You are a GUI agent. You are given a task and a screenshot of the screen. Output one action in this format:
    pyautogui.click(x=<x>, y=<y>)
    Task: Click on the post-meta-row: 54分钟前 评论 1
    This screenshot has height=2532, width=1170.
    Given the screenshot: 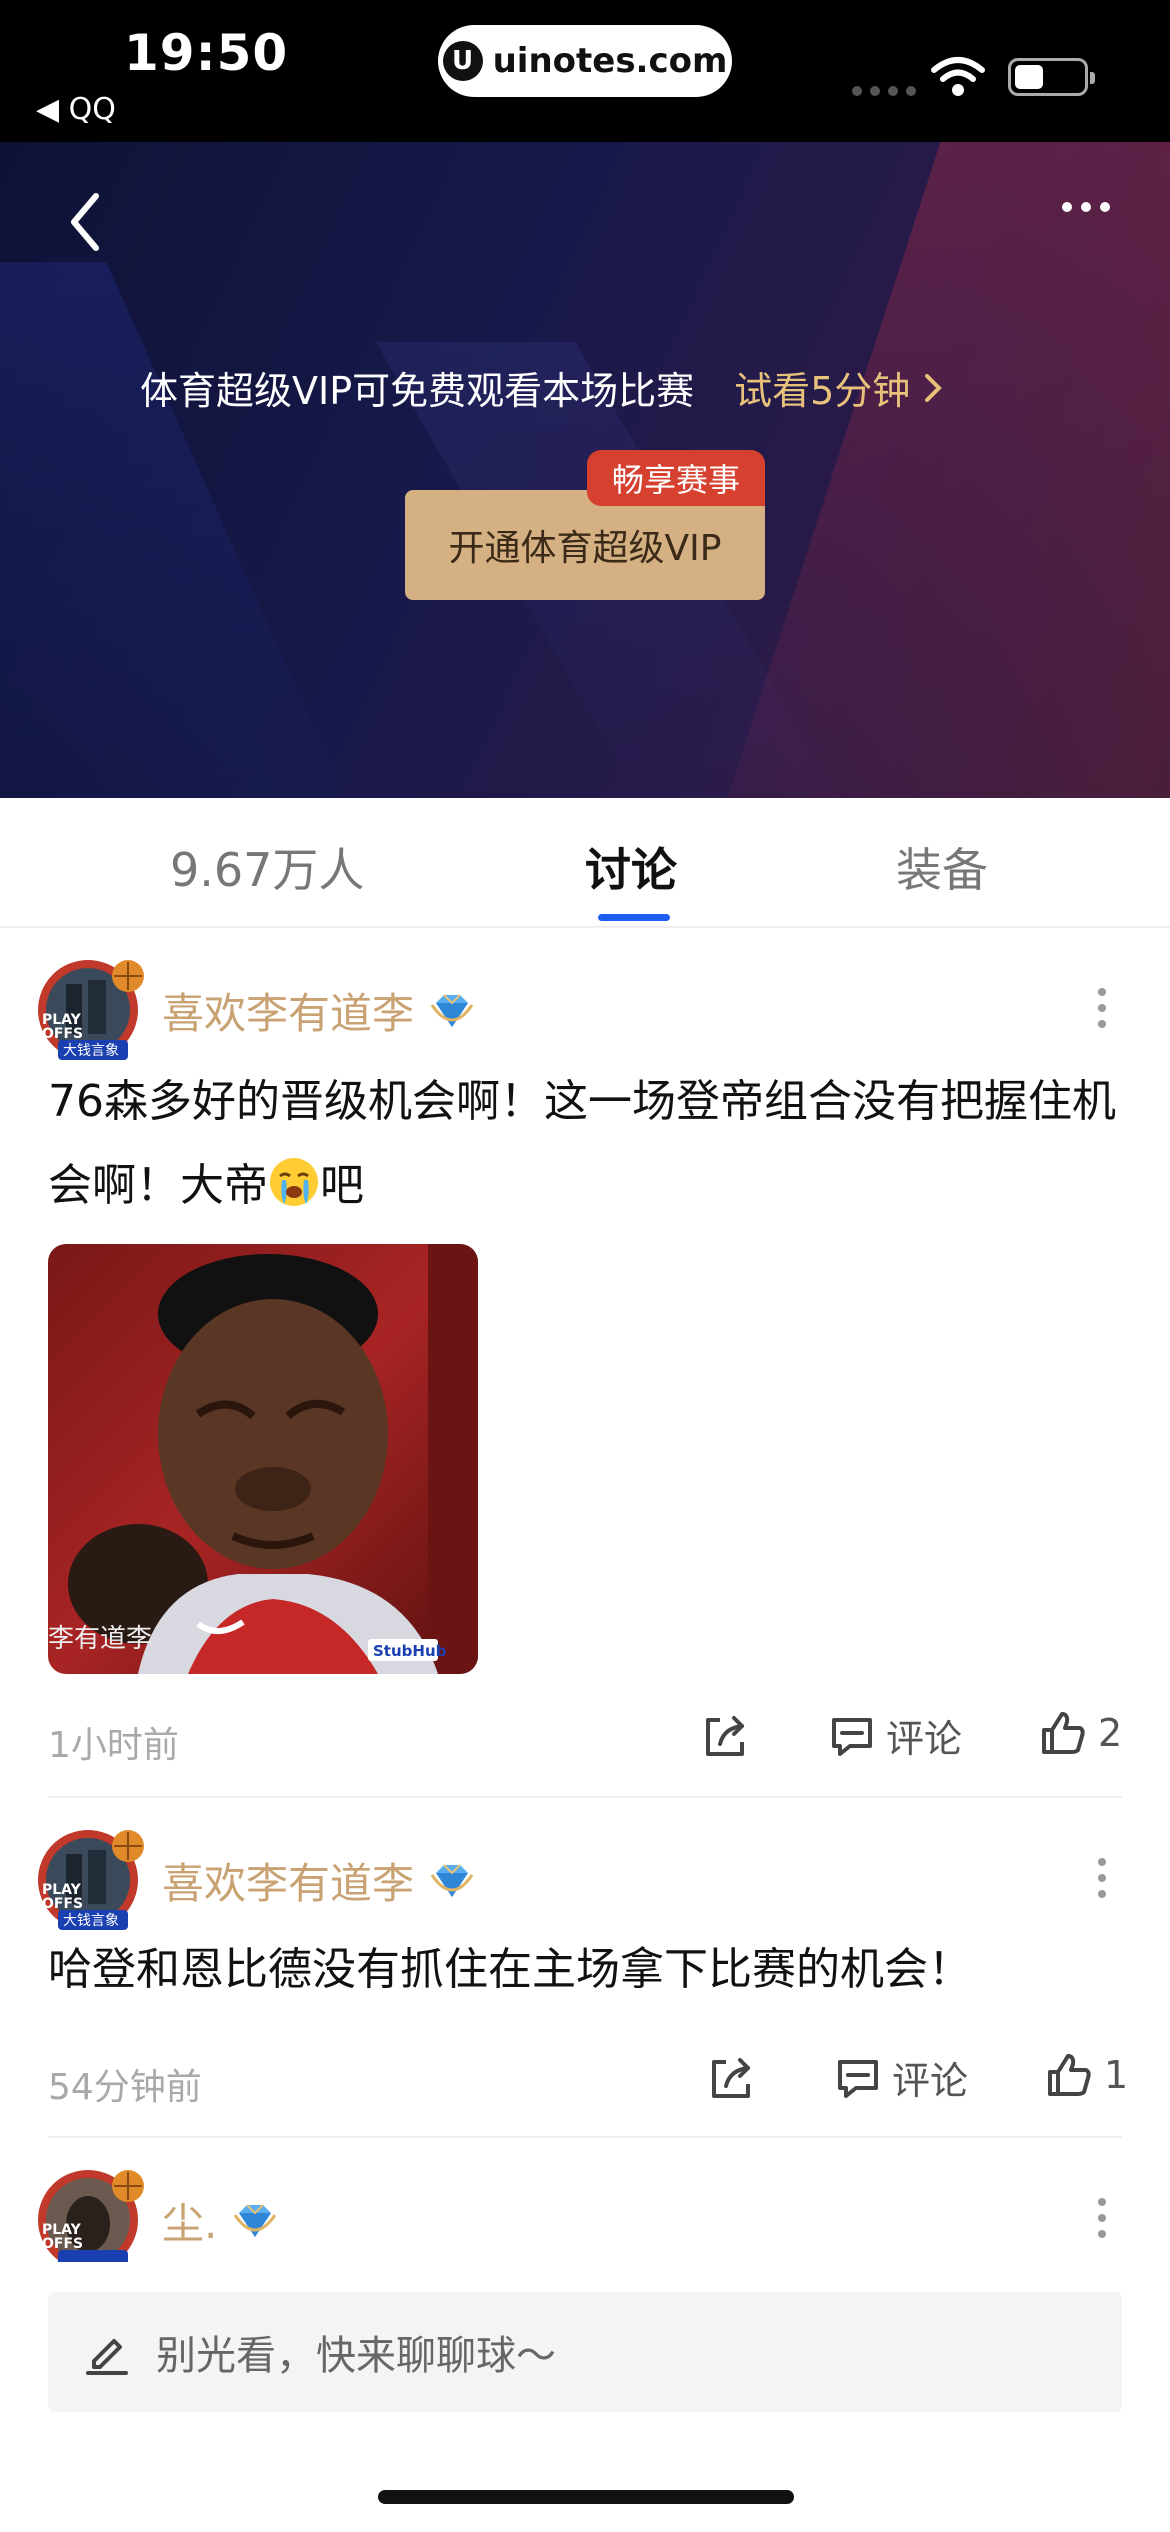 What is the action you would take?
    pyautogui.click(x=588, y=2080)
    